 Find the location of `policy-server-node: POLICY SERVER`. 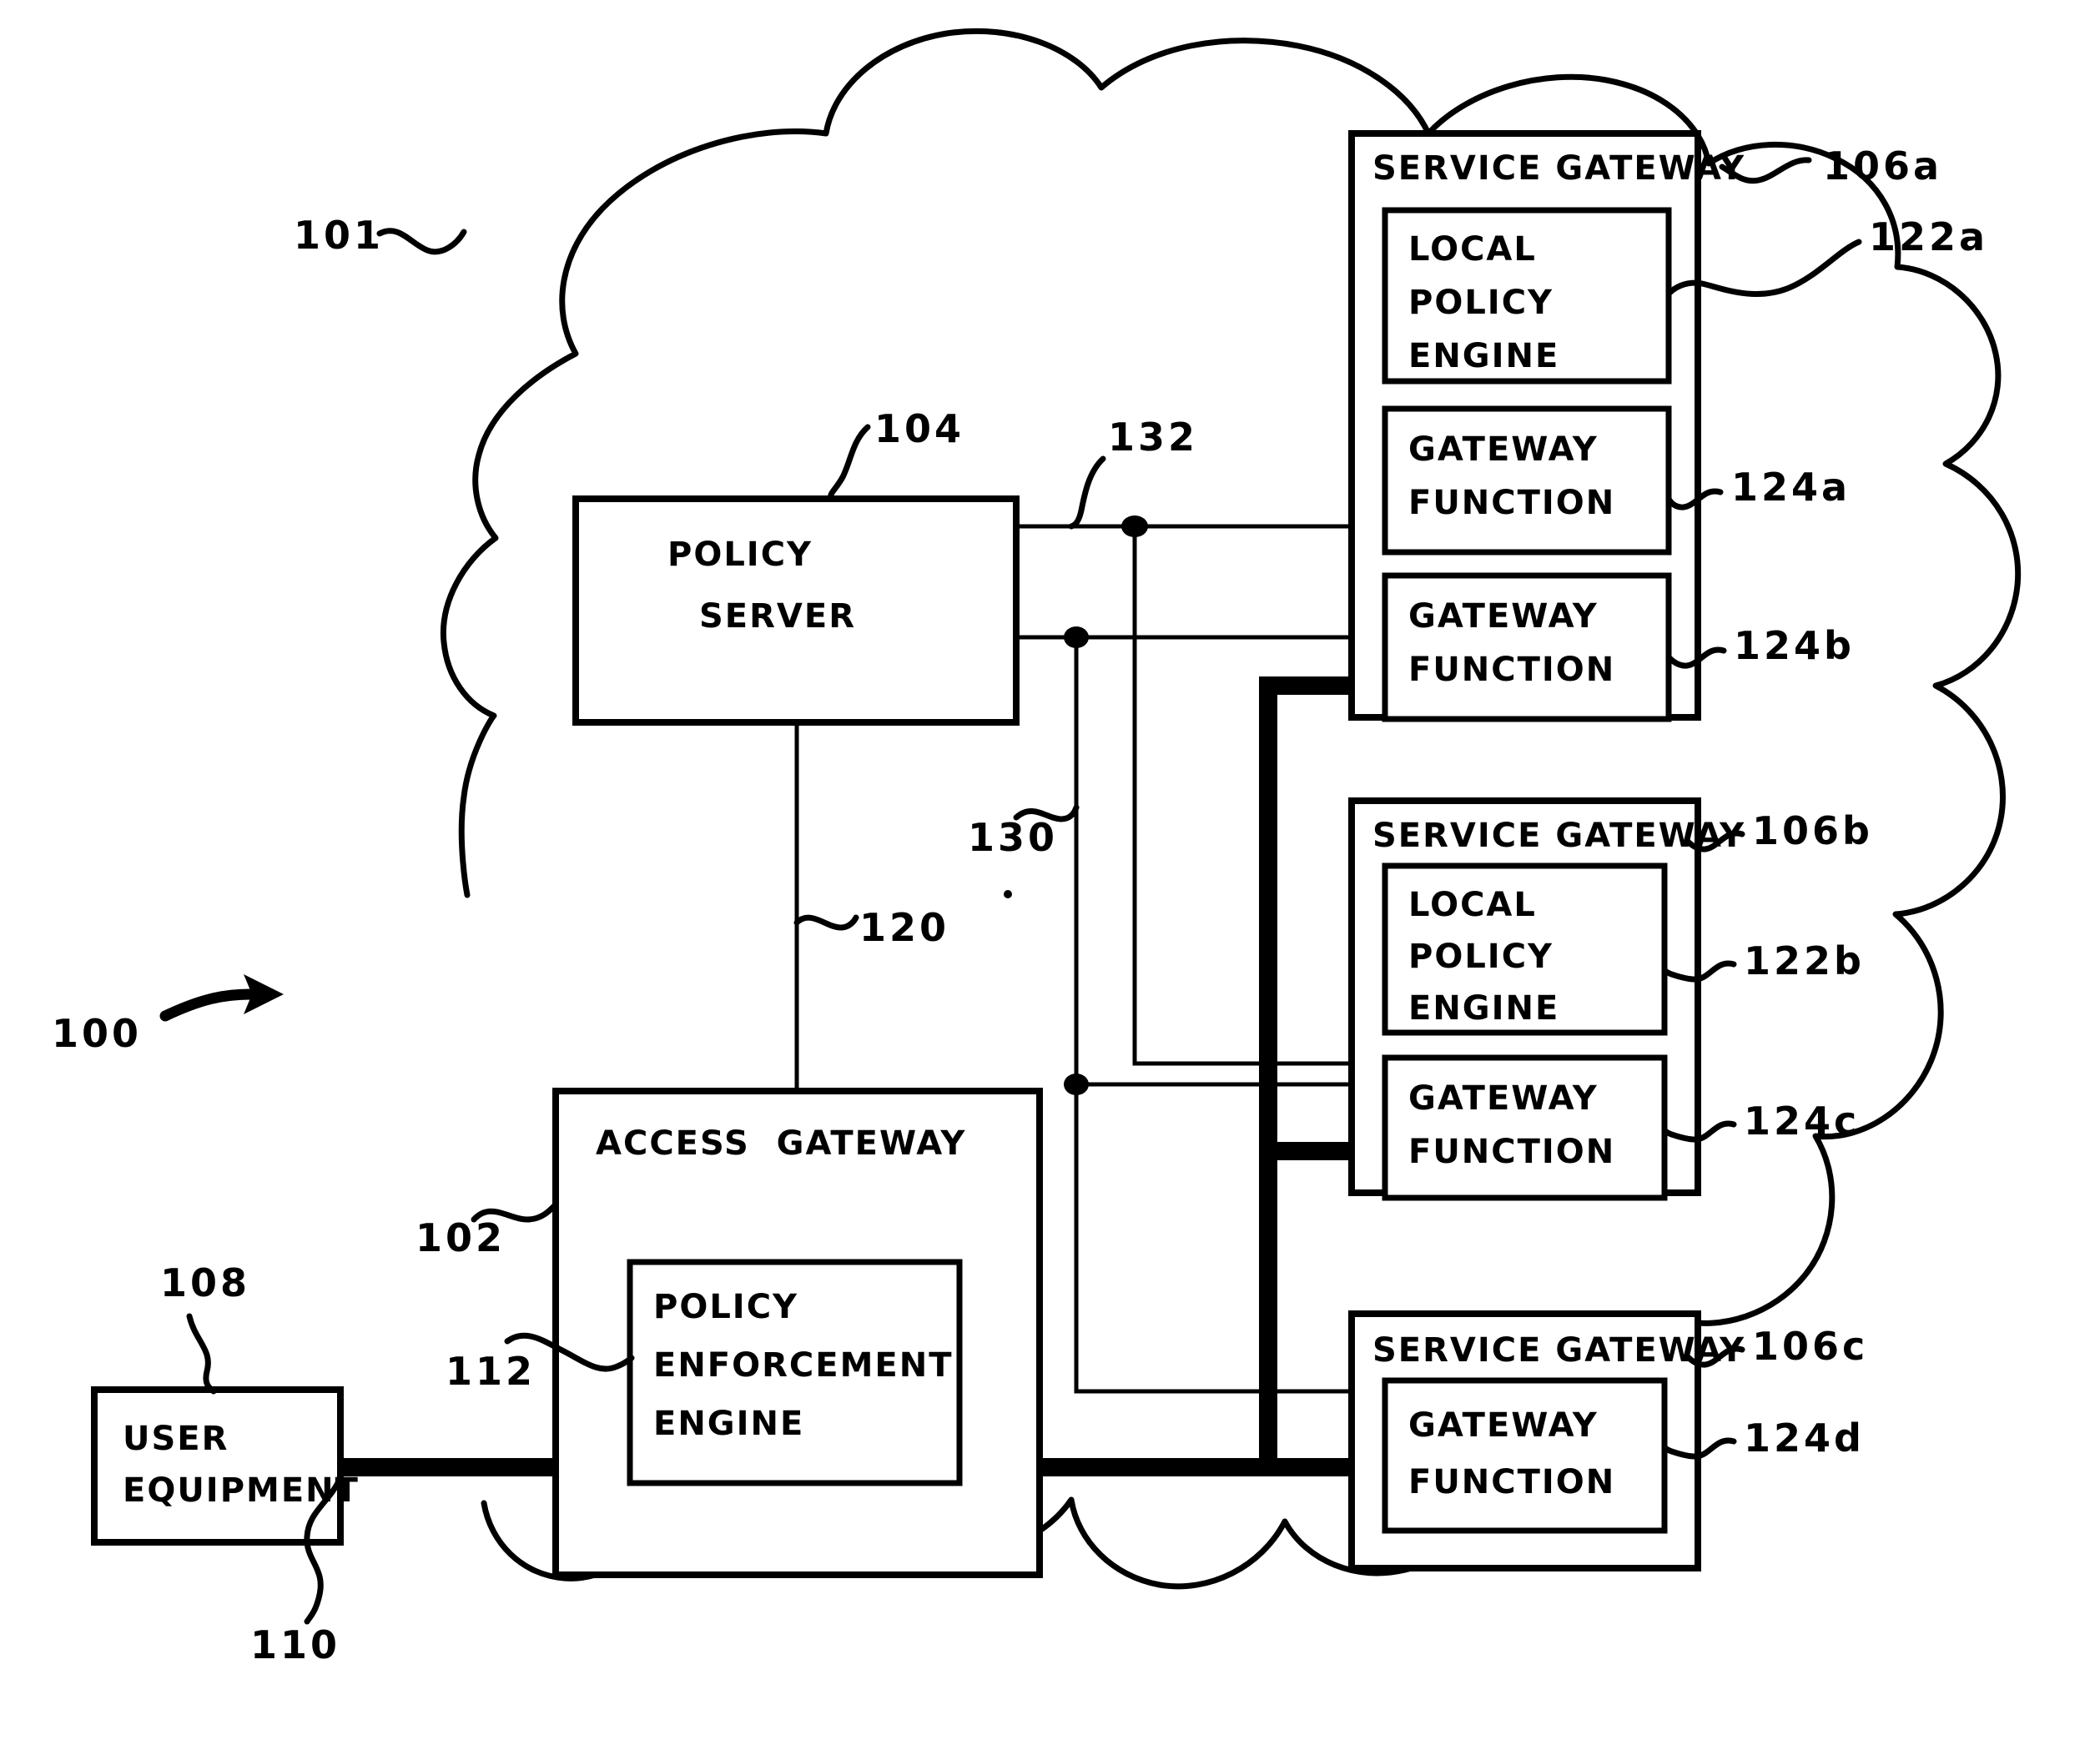

policy-server-node: POLICY SERVER is located at coordinates (796, 611).